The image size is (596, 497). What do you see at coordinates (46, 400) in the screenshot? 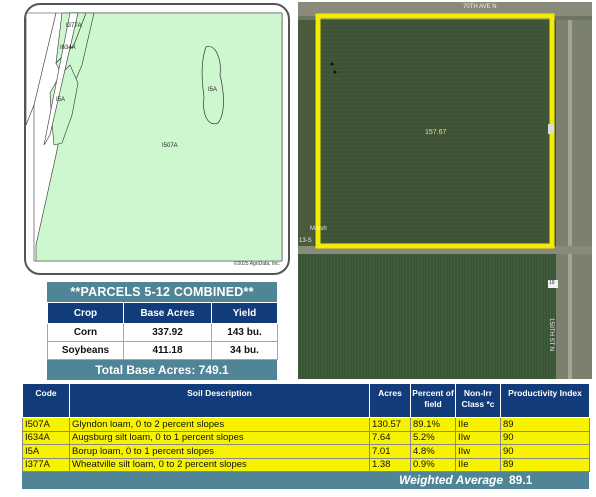
I see `code-column-header: Code` at bounding box center [46, 400].